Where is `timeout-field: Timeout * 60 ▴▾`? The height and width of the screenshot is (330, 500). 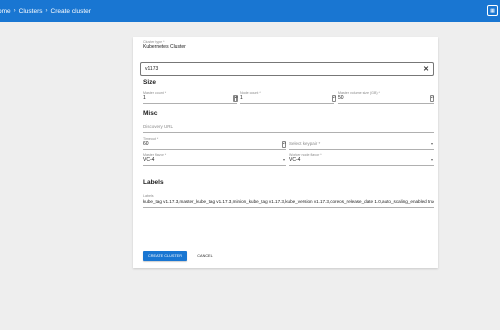
timeout-field: Timeout * 60 ▴▾ is located at coordinates (214, 143).